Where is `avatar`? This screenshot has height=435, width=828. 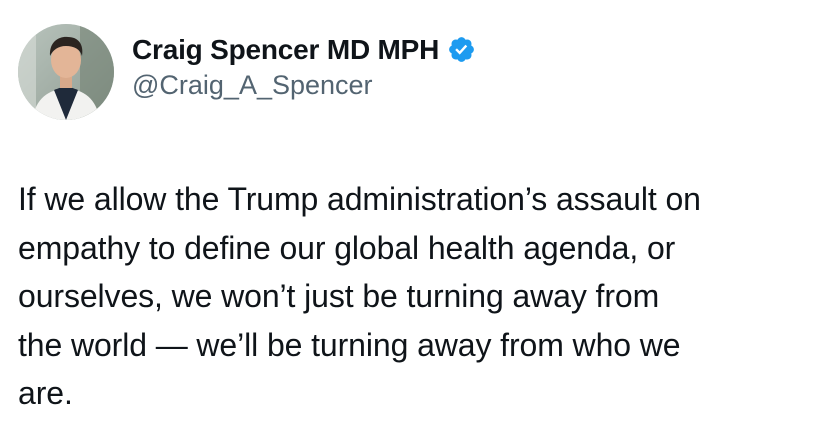
avatar is located at coordinates (66, 72).